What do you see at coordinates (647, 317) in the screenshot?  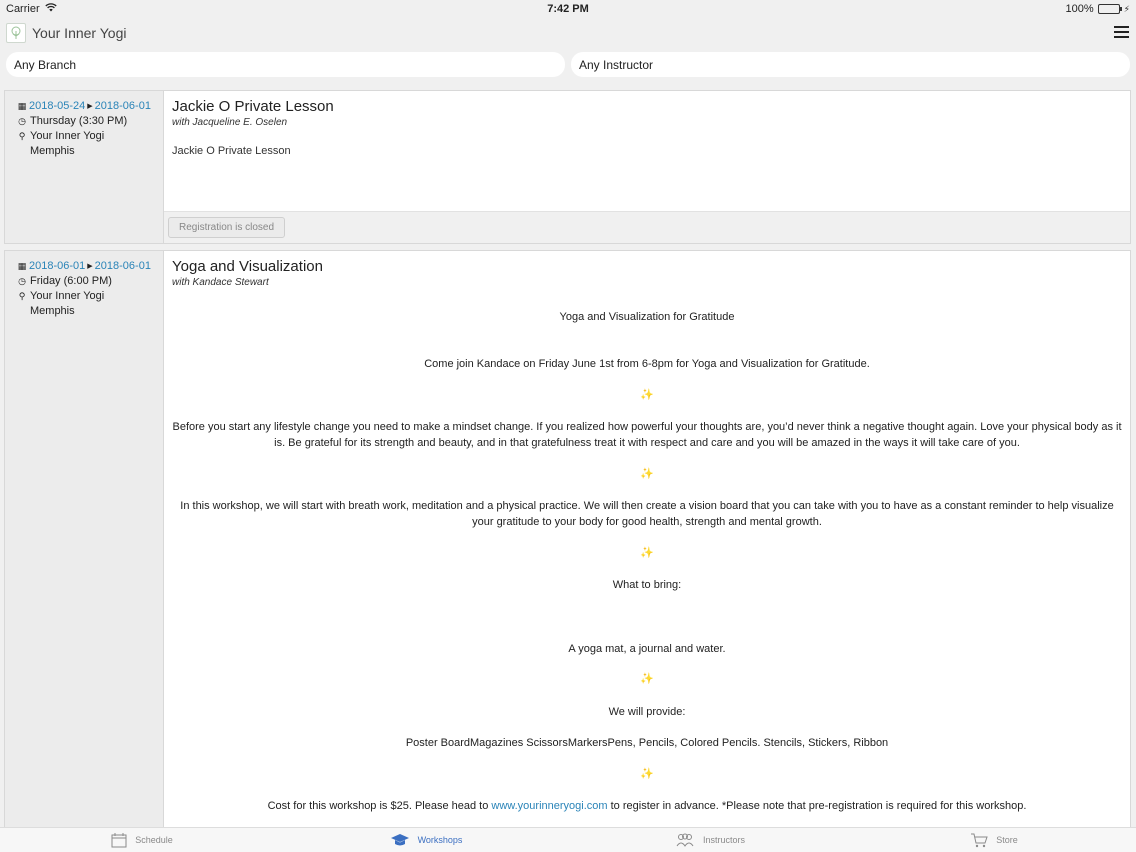 I see `description-paragraph: Yoga and Visualization for Gratitude` at bounding box center [647, 317].